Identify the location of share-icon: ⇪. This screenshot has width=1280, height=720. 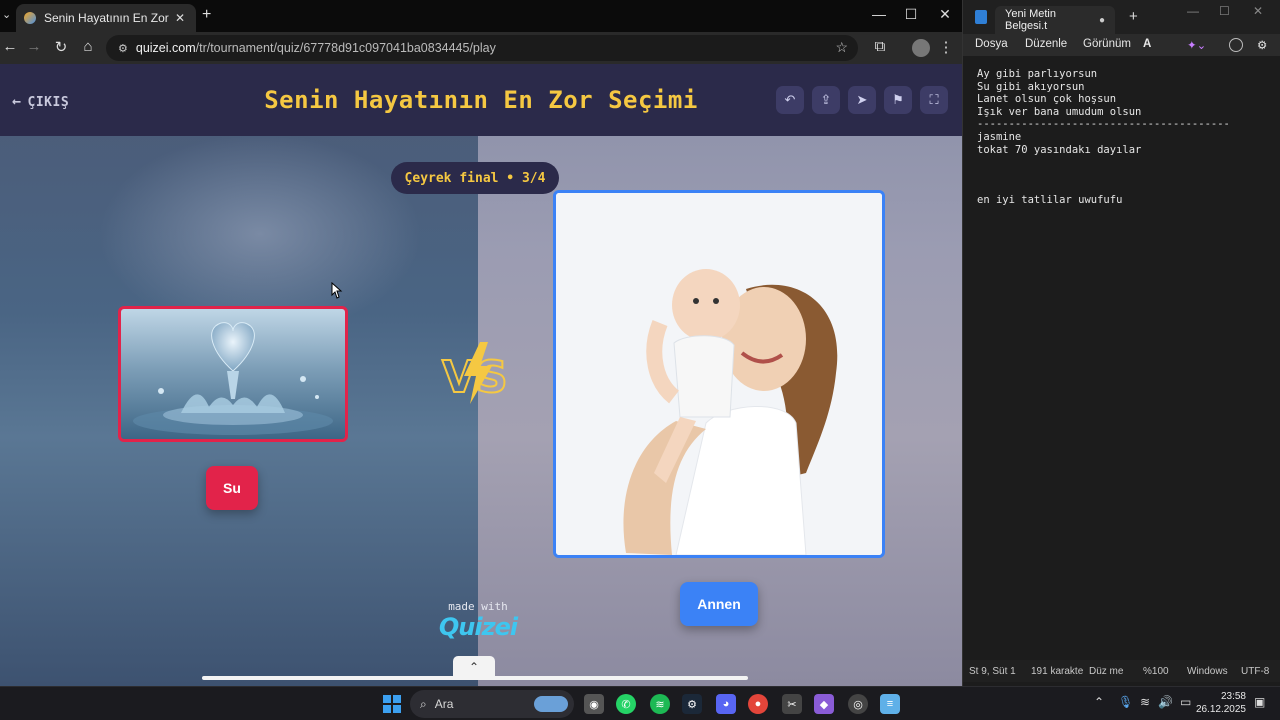
(826, 99).